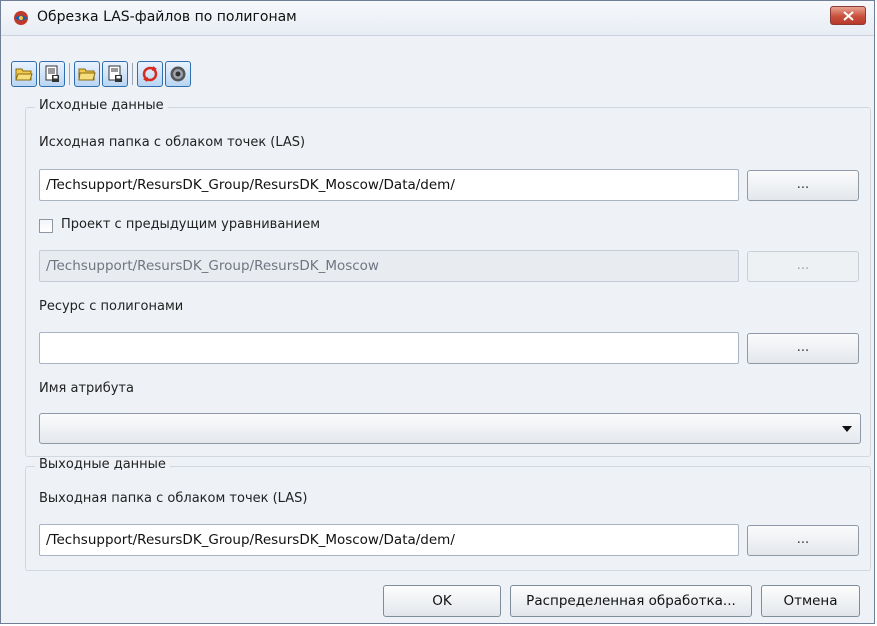  I want to click on folder-icon, so click(87, 74).